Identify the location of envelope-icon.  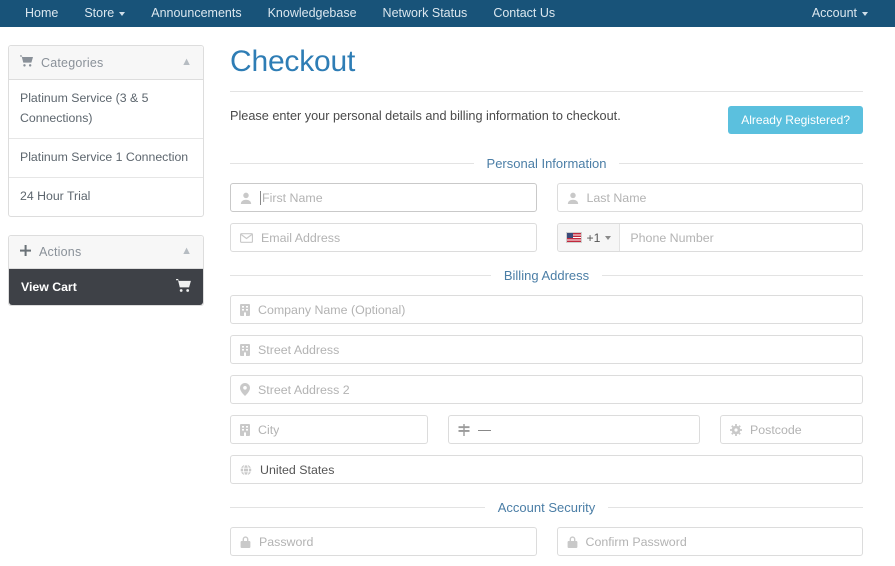
(246, 237).